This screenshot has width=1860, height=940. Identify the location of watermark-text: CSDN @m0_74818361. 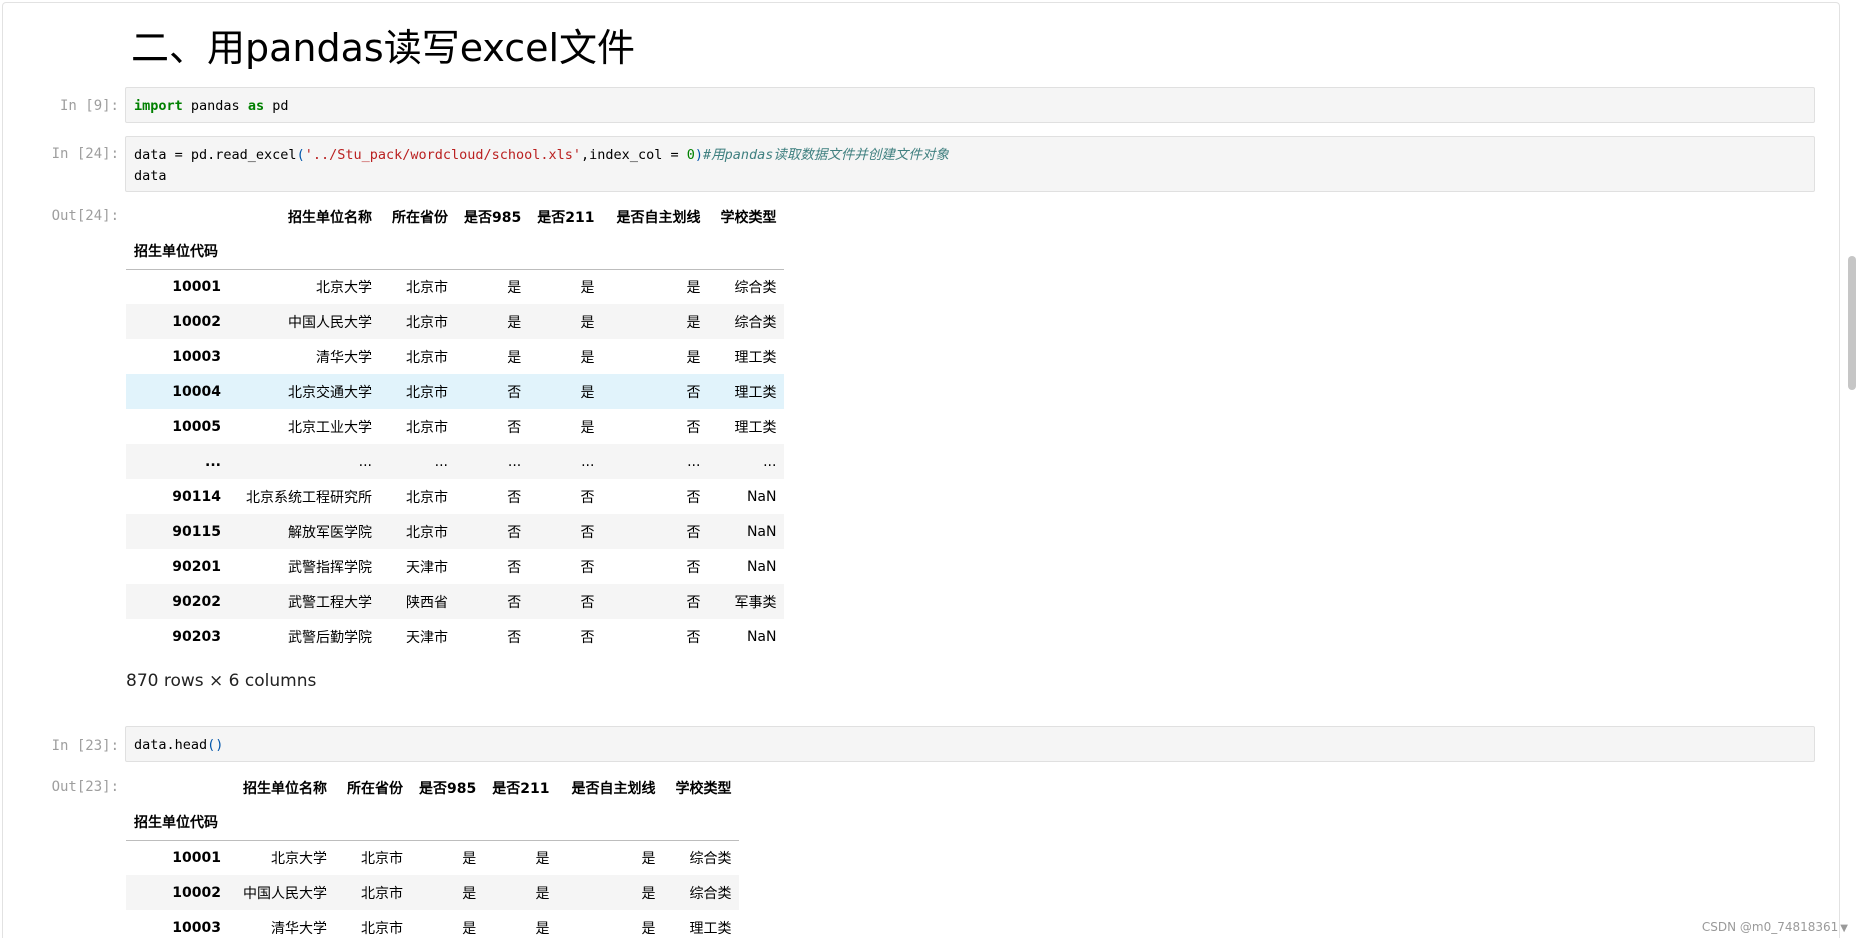
(1770, 927).